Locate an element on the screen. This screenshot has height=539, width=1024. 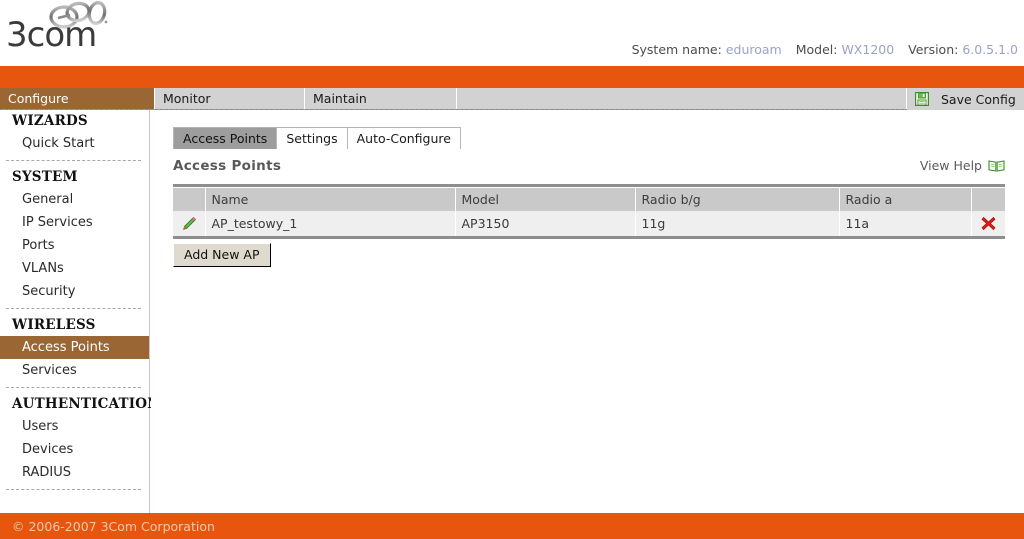
tab-access-points: Access Points is located at coordinates (225, 138).